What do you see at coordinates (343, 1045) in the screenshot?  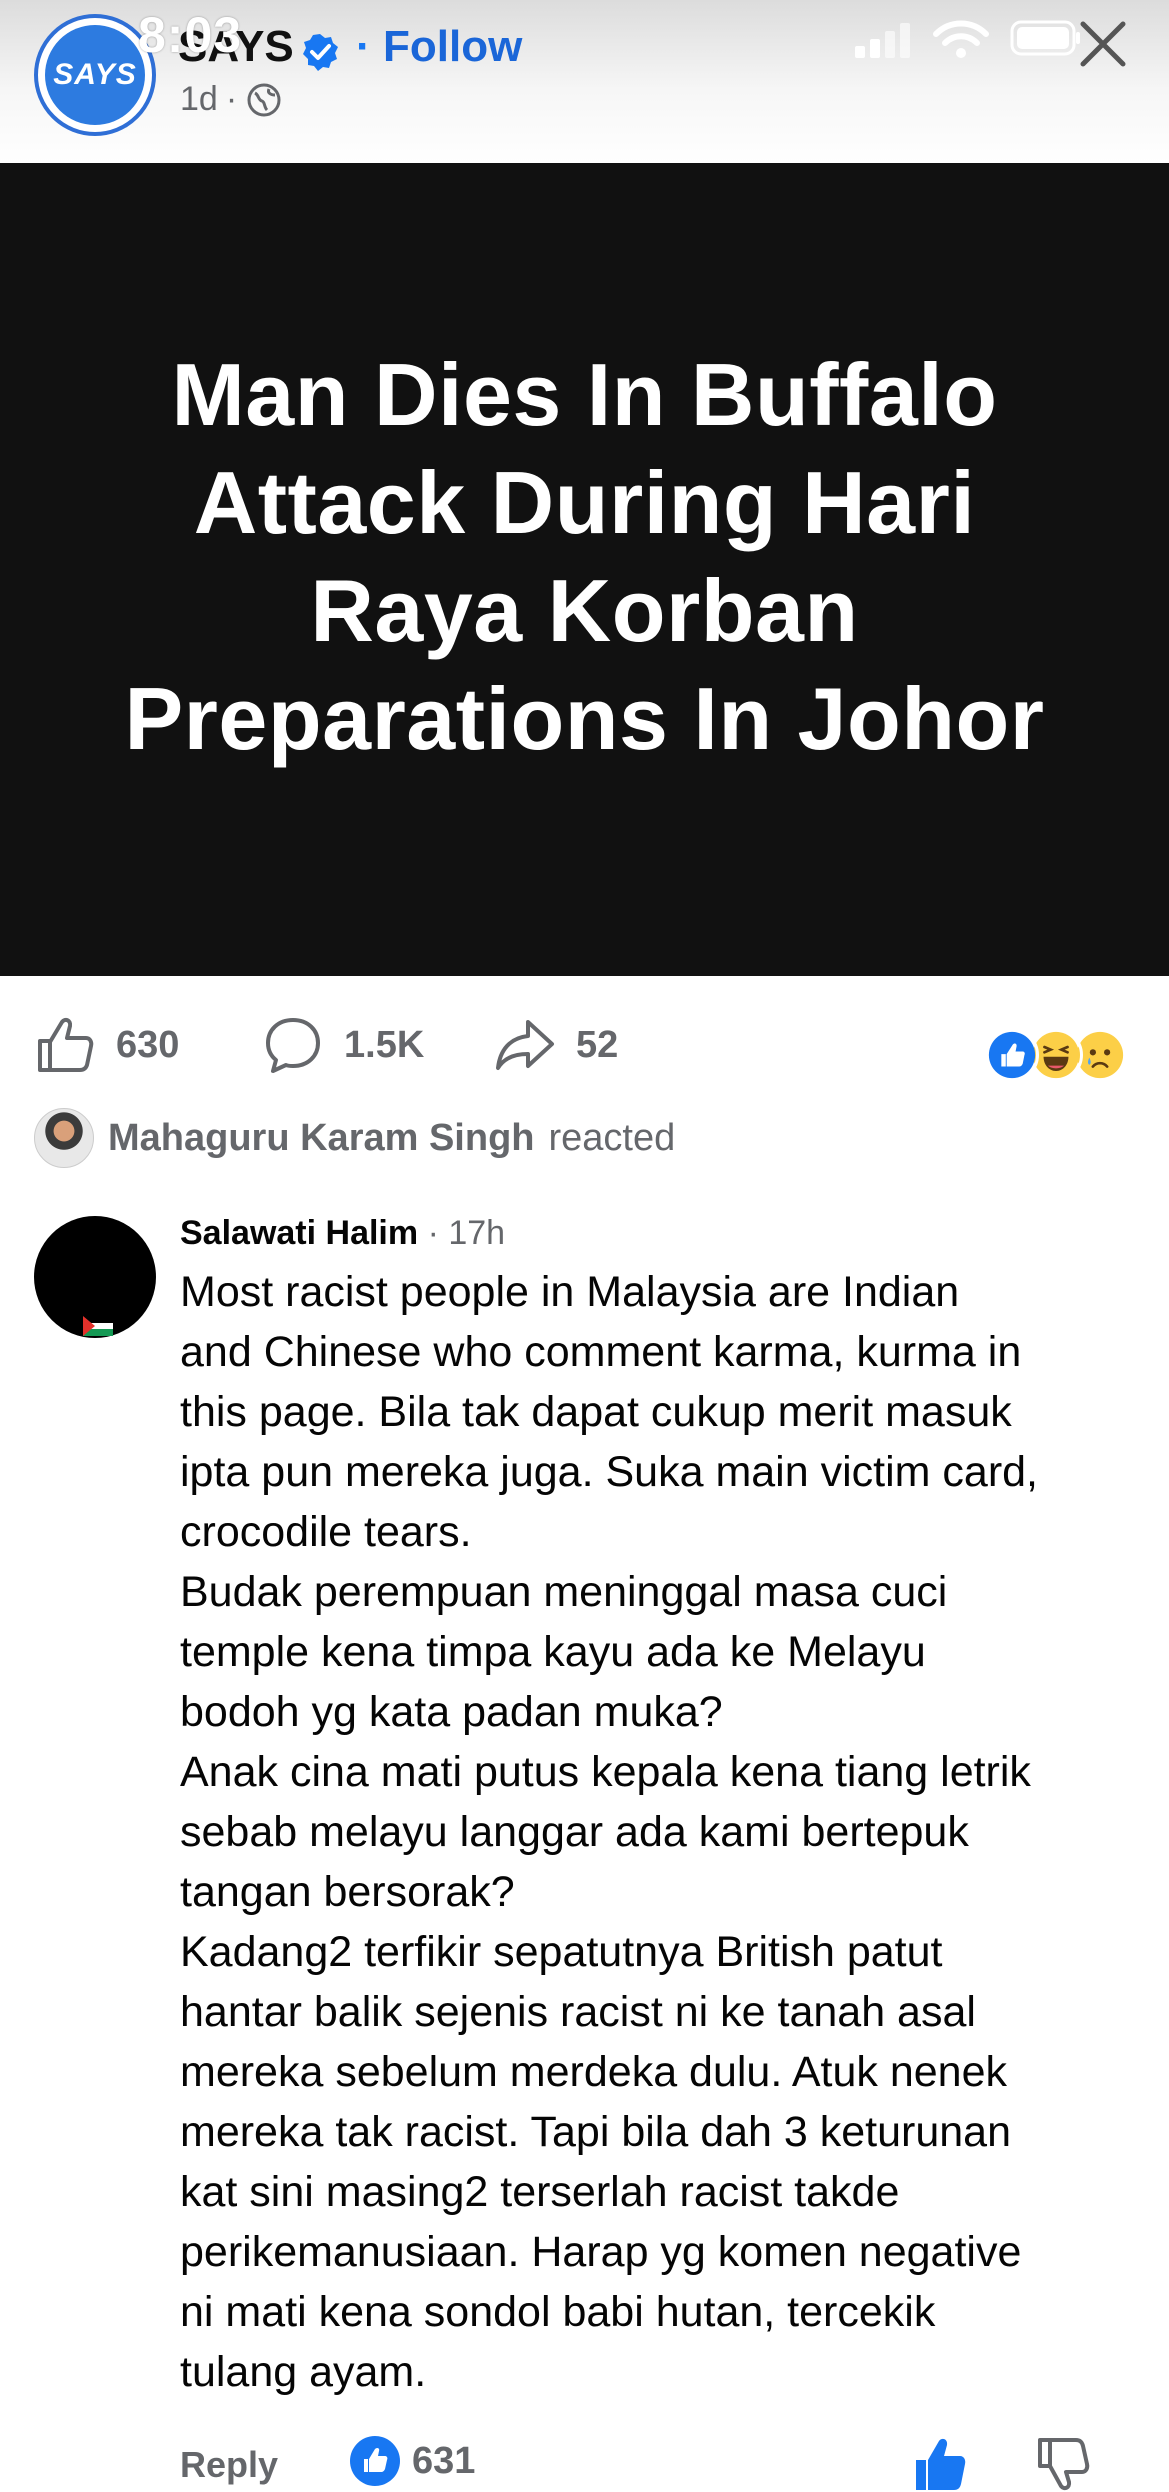 I see `comment-action: 1.5K` at bounding box center [343, 1045].